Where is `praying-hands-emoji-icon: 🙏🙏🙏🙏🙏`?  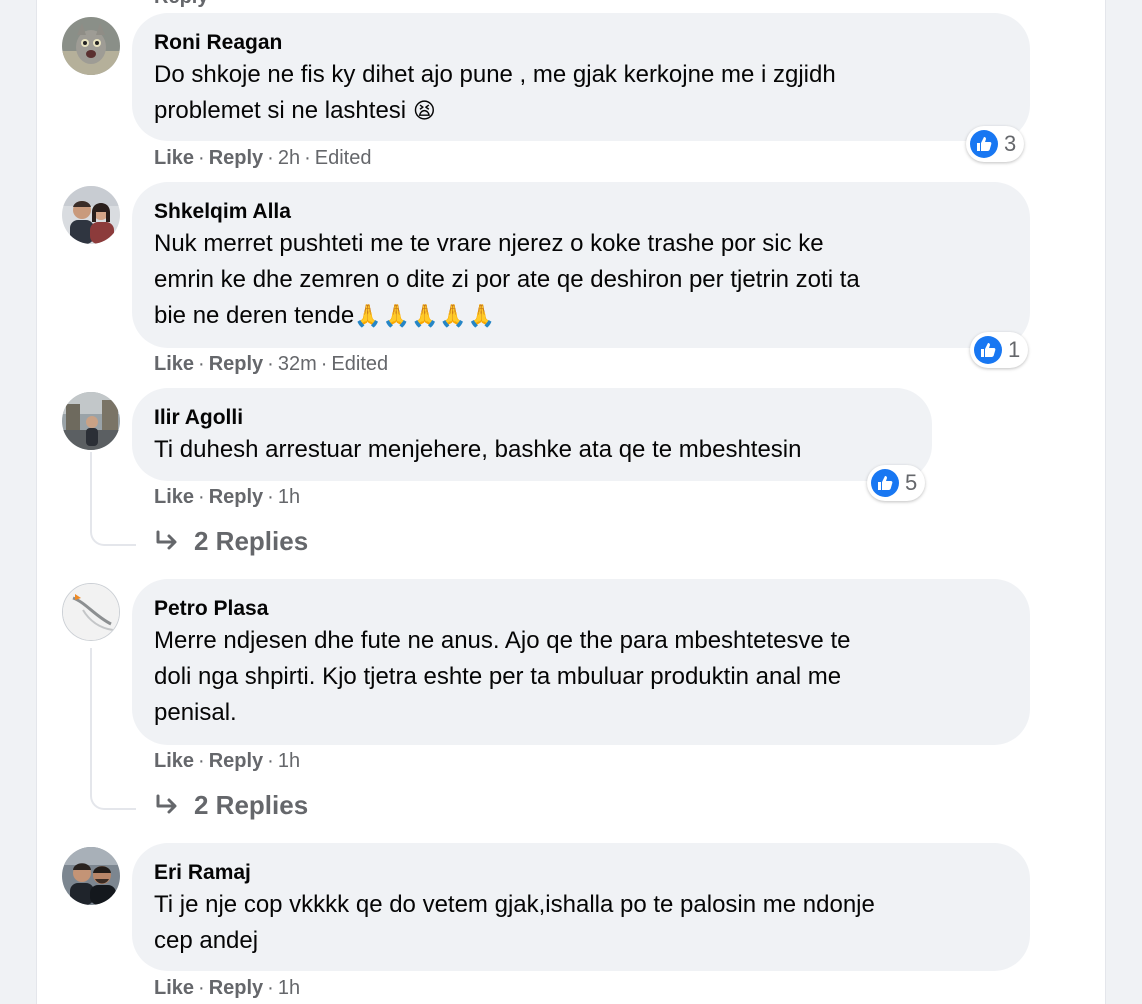 praying-hands-emoji-icon: 🙏🙏🙏🙏🙏 is located at coordinates (425, 316).